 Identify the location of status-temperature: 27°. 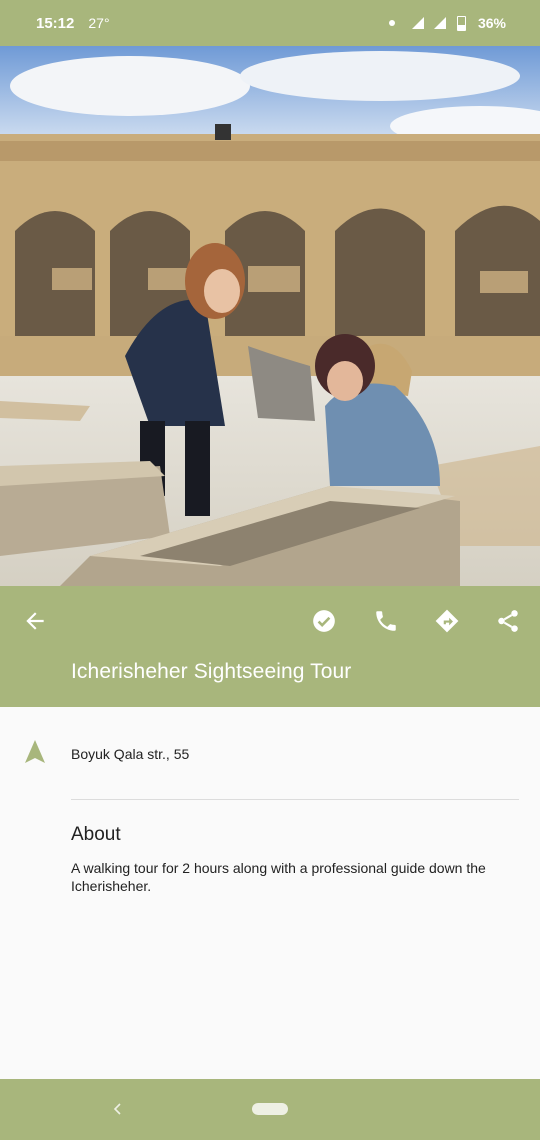
(99, 23).